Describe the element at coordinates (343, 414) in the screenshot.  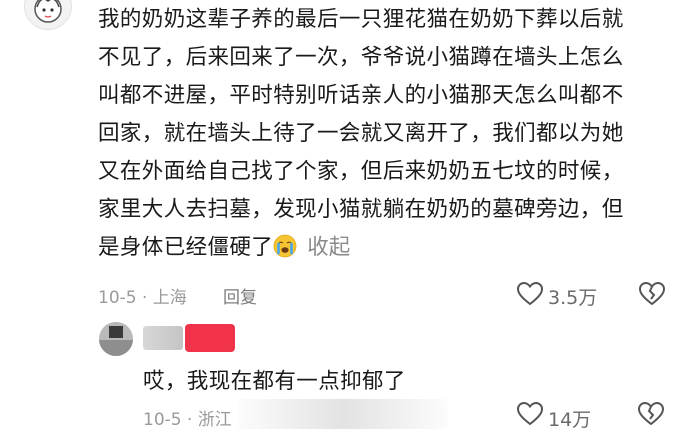
I see `watermark-blur` at that location.